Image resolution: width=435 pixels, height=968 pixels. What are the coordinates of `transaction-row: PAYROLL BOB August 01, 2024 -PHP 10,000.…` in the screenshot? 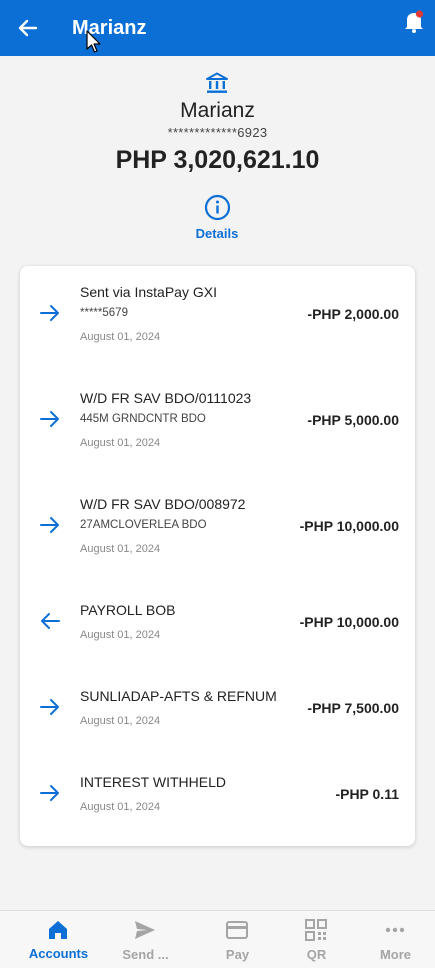 It's located at (217, 627).